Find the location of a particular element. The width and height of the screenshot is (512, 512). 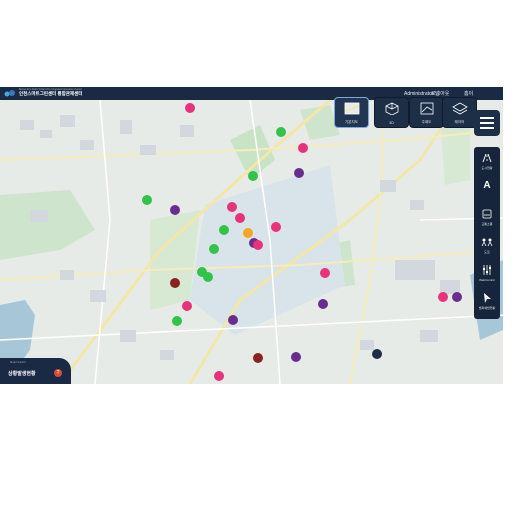

menu-toggle-button is located at coordinates (487, 123).